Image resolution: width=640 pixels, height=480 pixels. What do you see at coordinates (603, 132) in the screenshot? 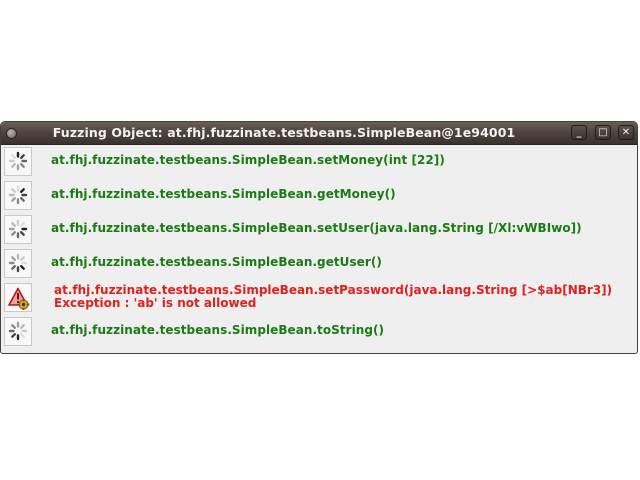
I see `maximize-button: □` at bounding box center [603, 132].